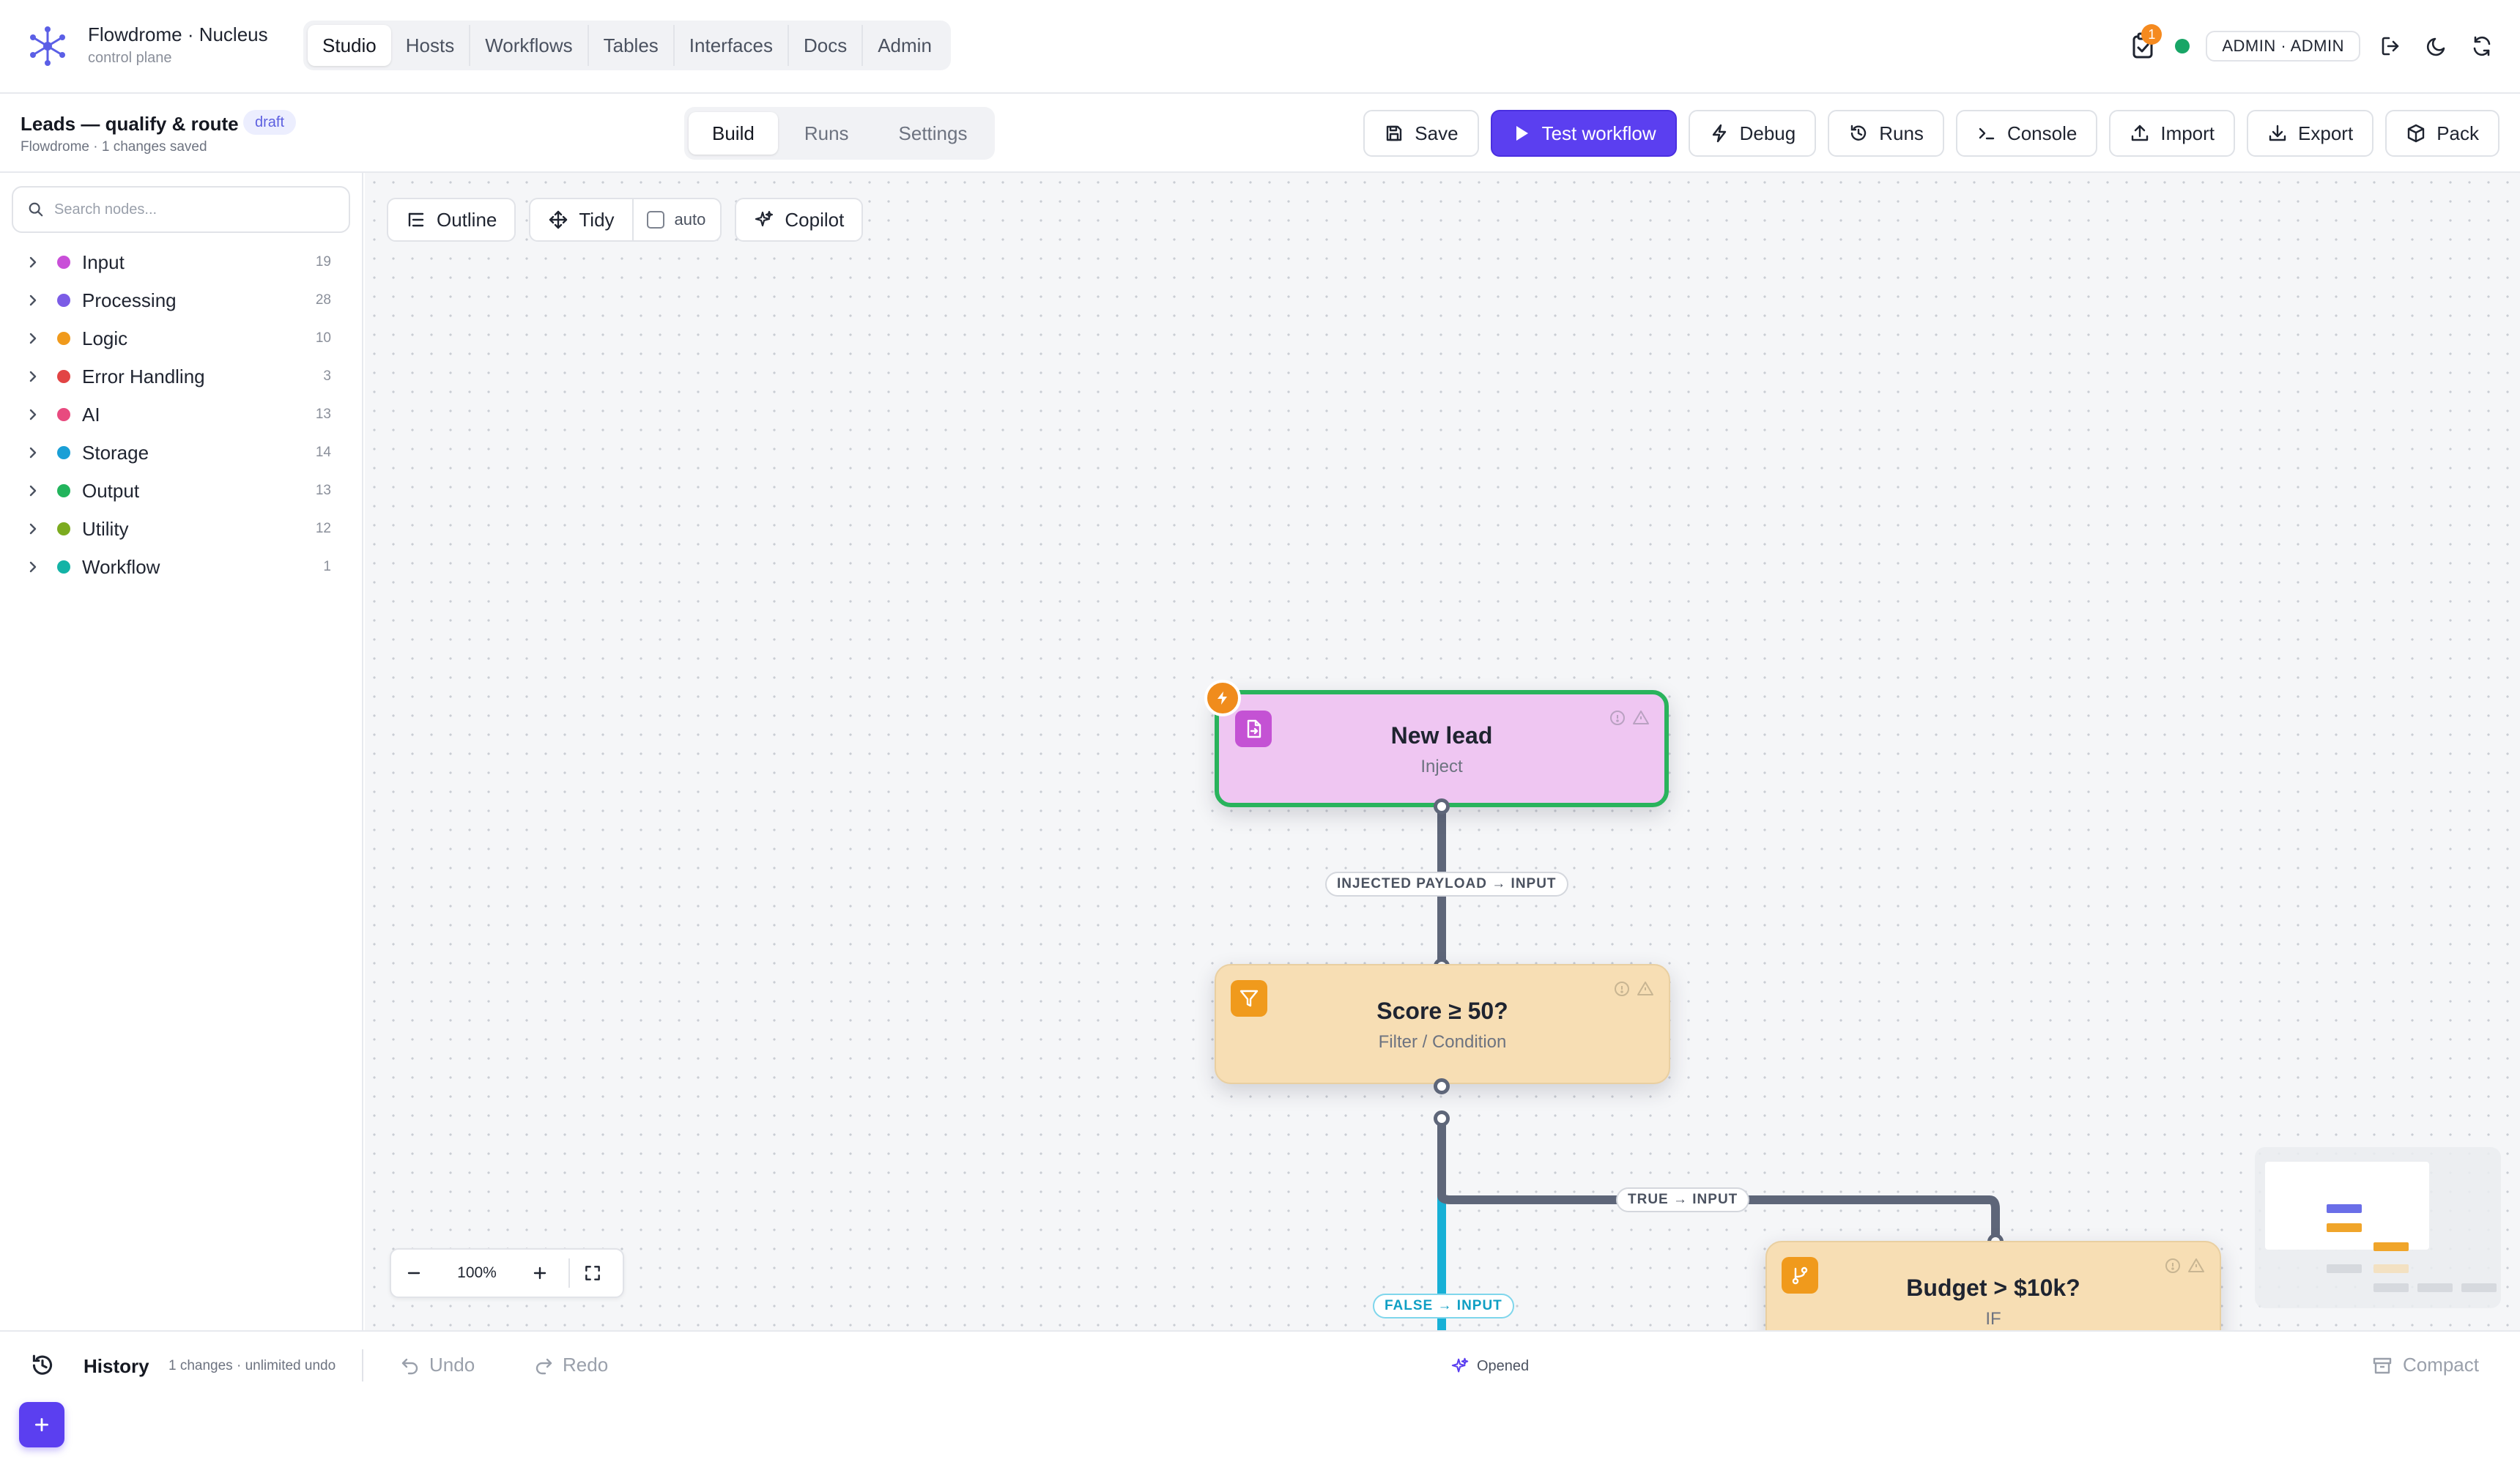  I want to click on category-label: Output, so click(111, 491).